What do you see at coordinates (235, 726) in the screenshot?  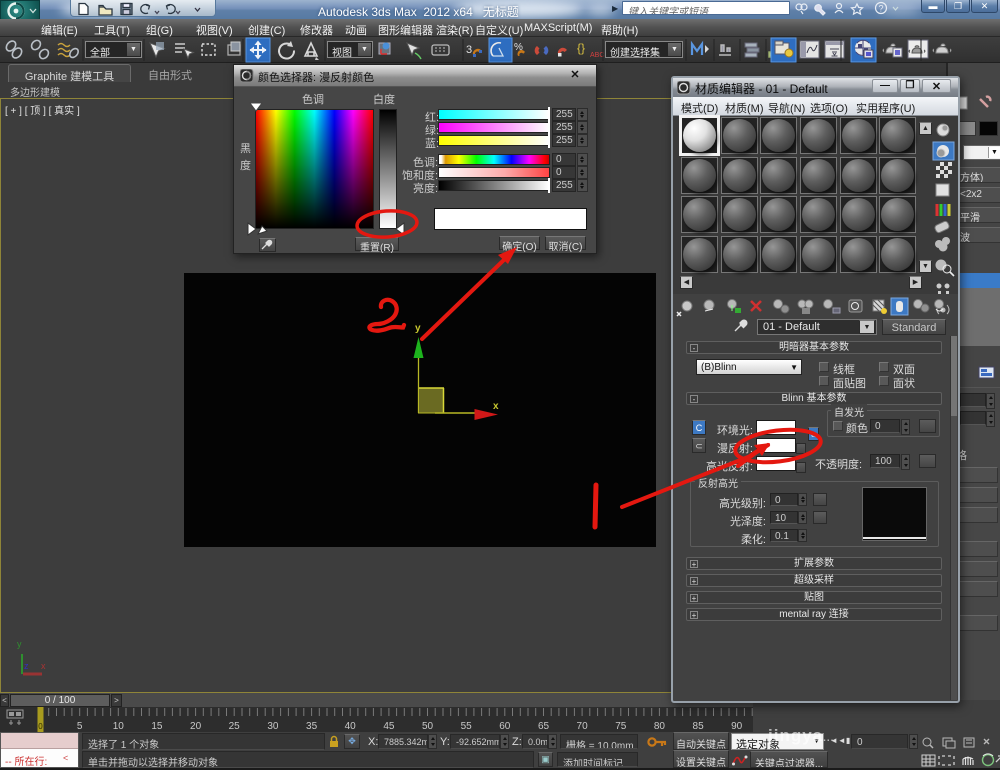 I see `svg-text: 25` at bounding box center [235, 726].